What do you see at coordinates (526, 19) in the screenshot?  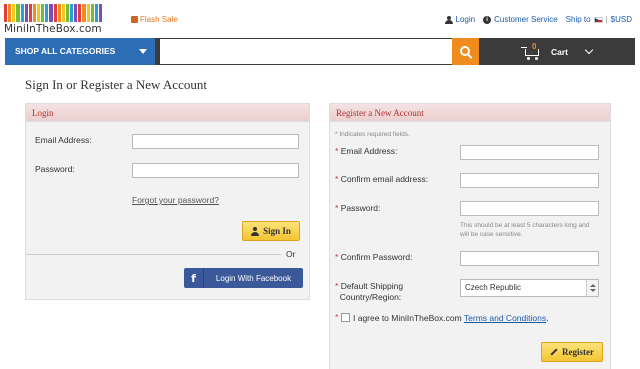 I see `customer-service-label: Customer Service` at bounding box center [526, 19].